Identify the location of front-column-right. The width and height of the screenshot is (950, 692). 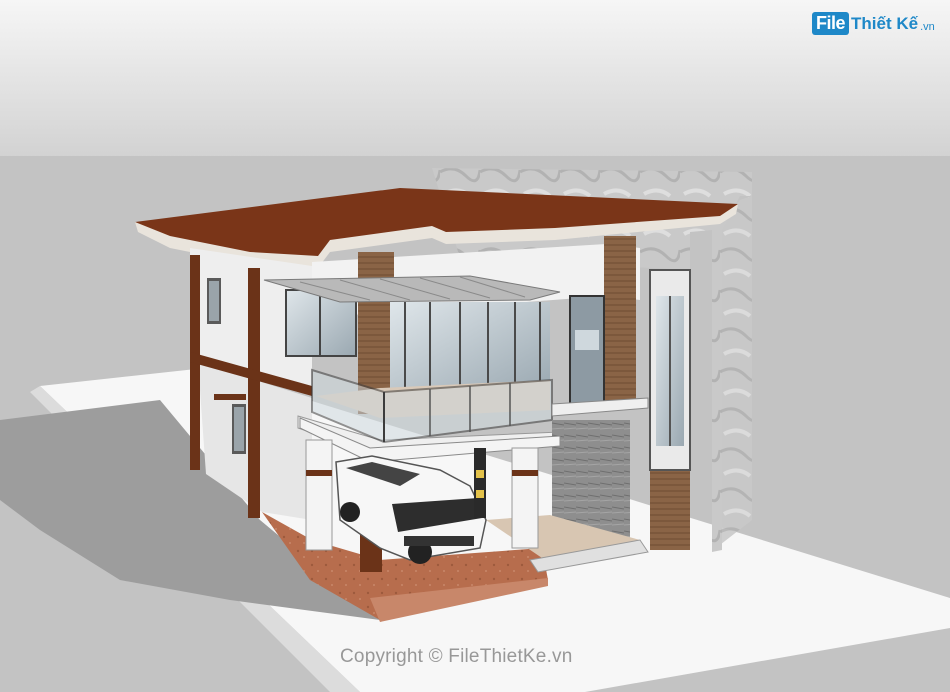
(525, 498).